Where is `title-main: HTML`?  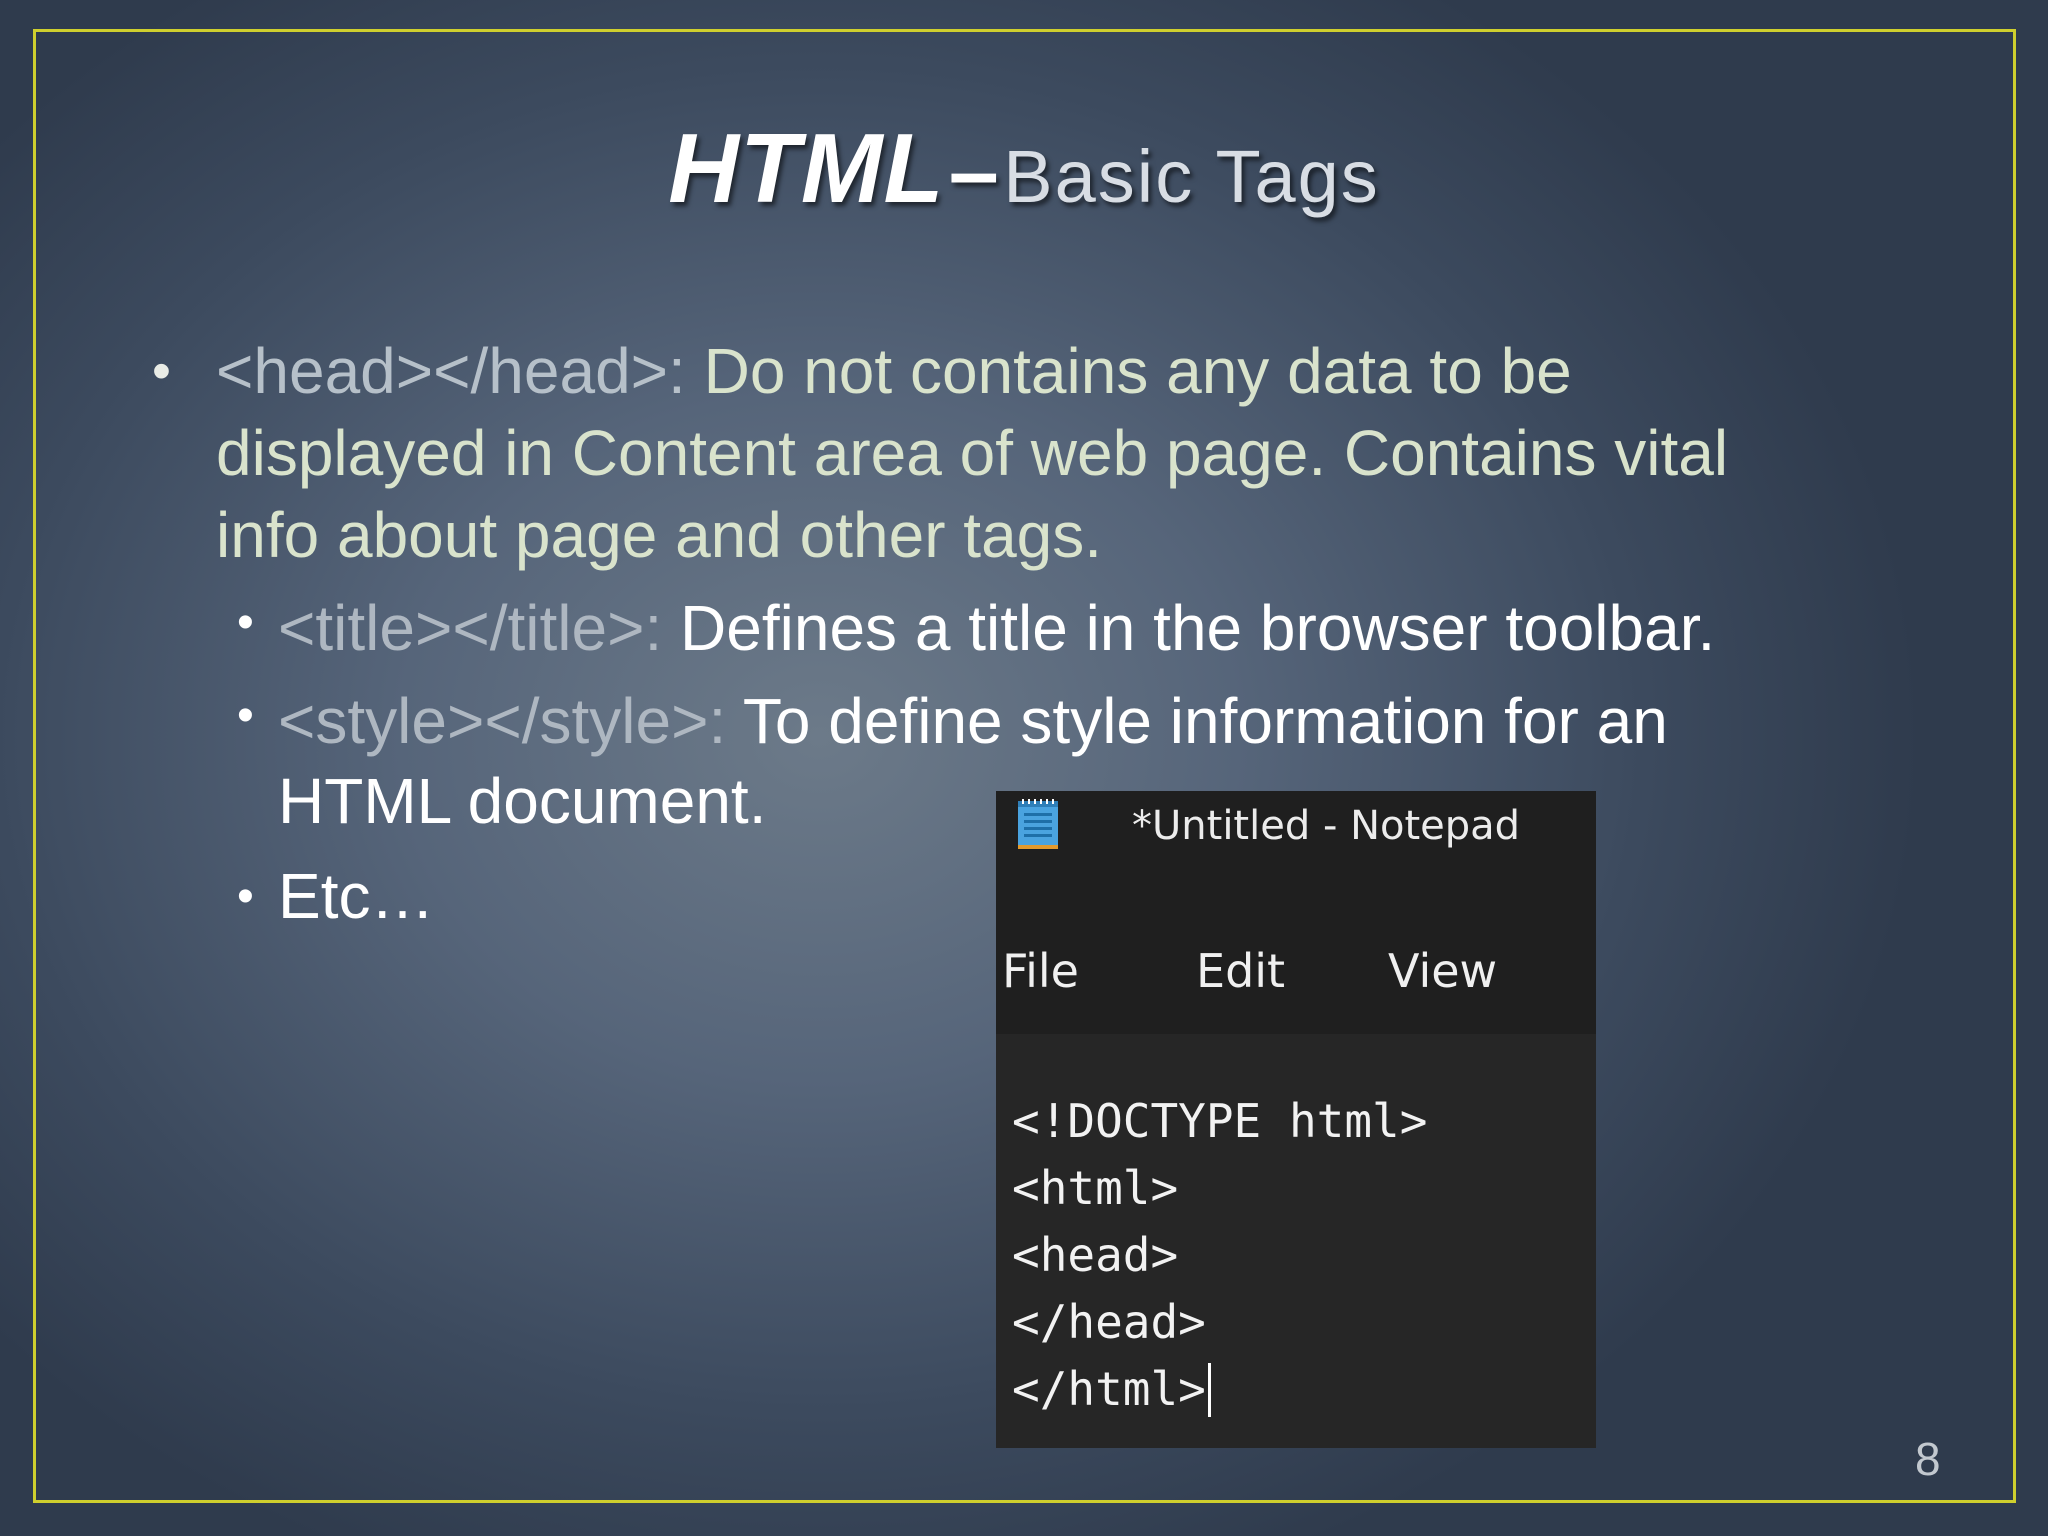
title-main: HTML is located at coordinates (806, 168).